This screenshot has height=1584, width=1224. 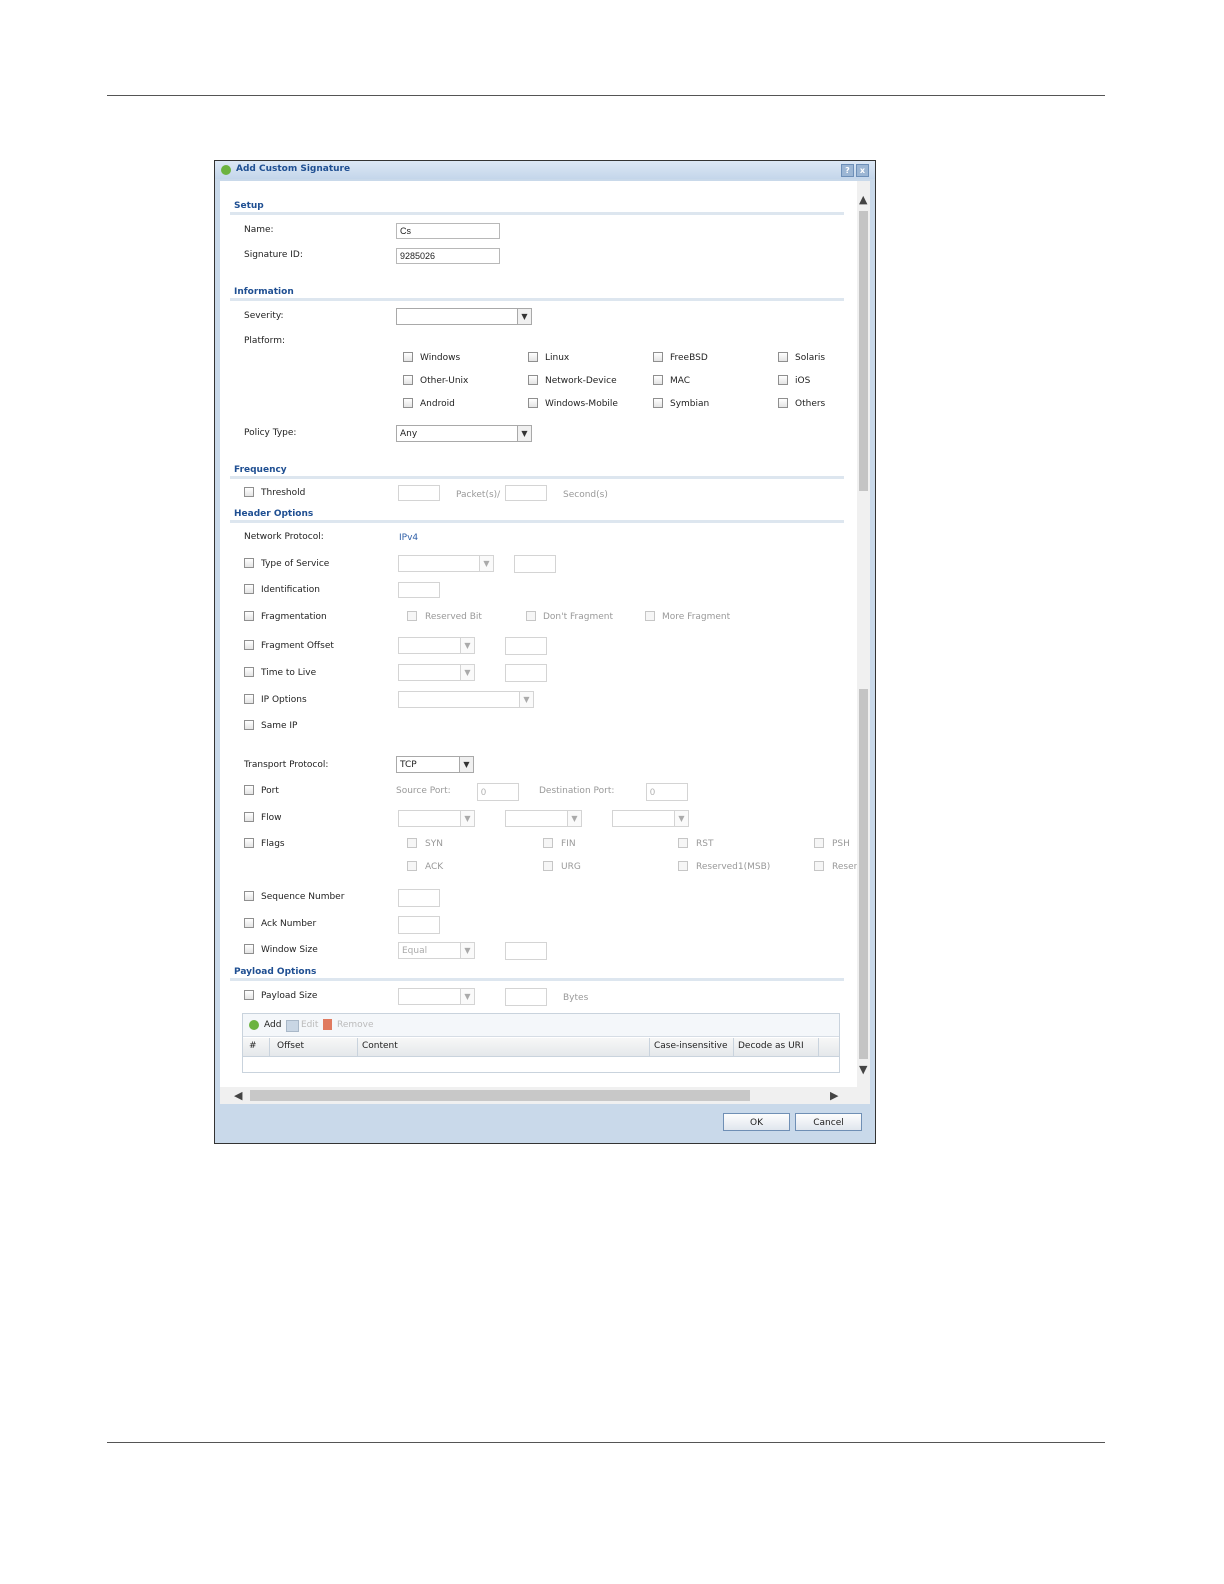 I want to click on add-icon, so click(x=226, y=170).